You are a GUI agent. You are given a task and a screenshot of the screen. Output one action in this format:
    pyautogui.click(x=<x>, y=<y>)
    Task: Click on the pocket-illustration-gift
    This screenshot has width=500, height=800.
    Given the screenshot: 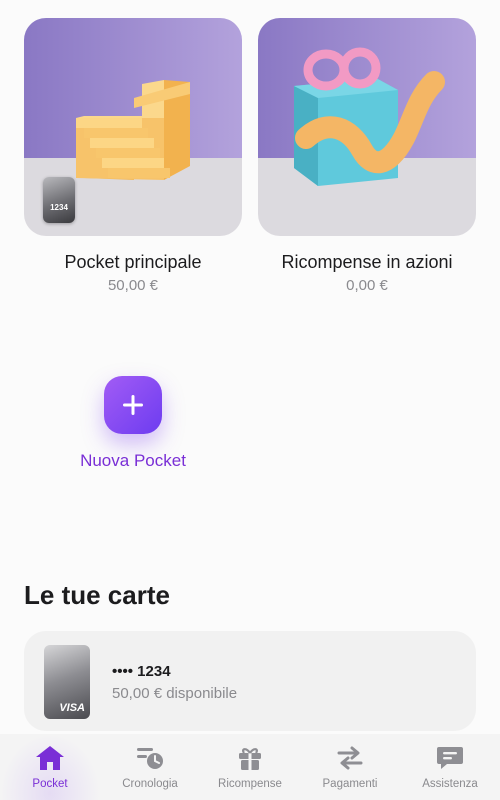 What is the action you would take?
    pyautogui.click(x=367, y=127)
    